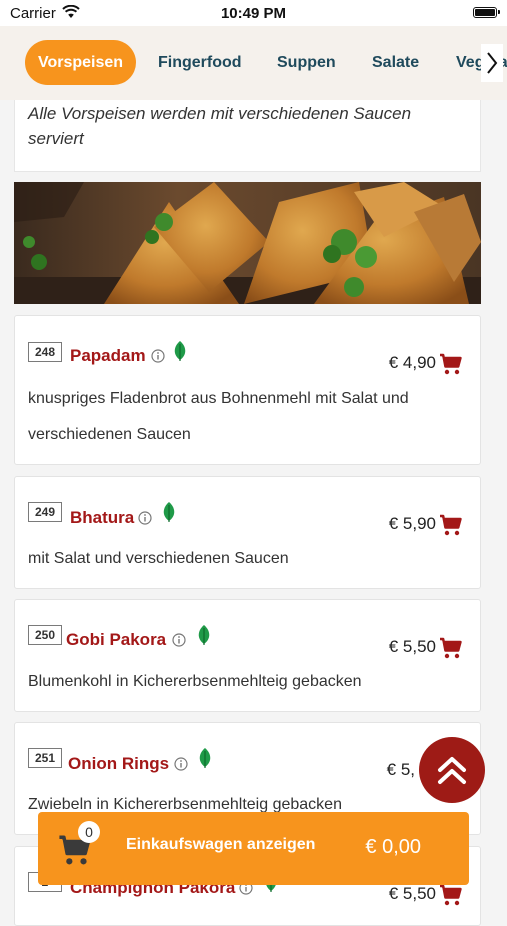 This screenshot has height=926, width=507. Describe the element at coordinates (393, 847) in the screenshot. I see `cart-total: € 0,00` at that location.